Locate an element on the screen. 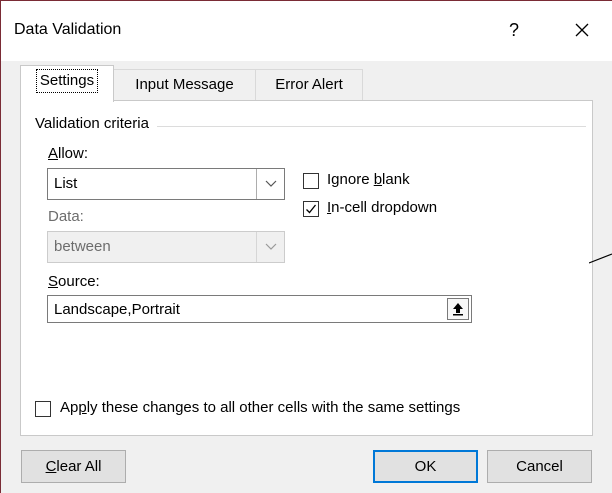 This screenshot has width=612, height=493. ok-button: OK is located at coordinates (425, 466).